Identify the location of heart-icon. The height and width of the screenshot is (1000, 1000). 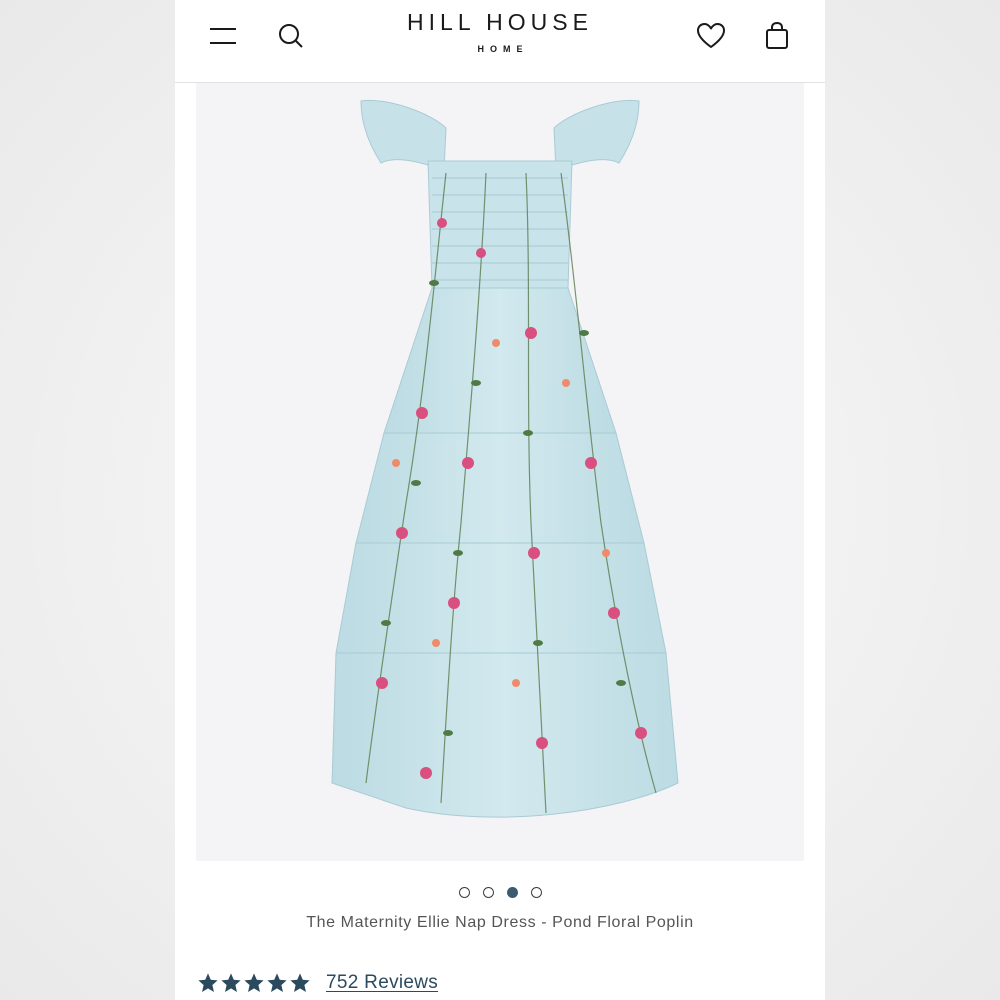
(711, 35).